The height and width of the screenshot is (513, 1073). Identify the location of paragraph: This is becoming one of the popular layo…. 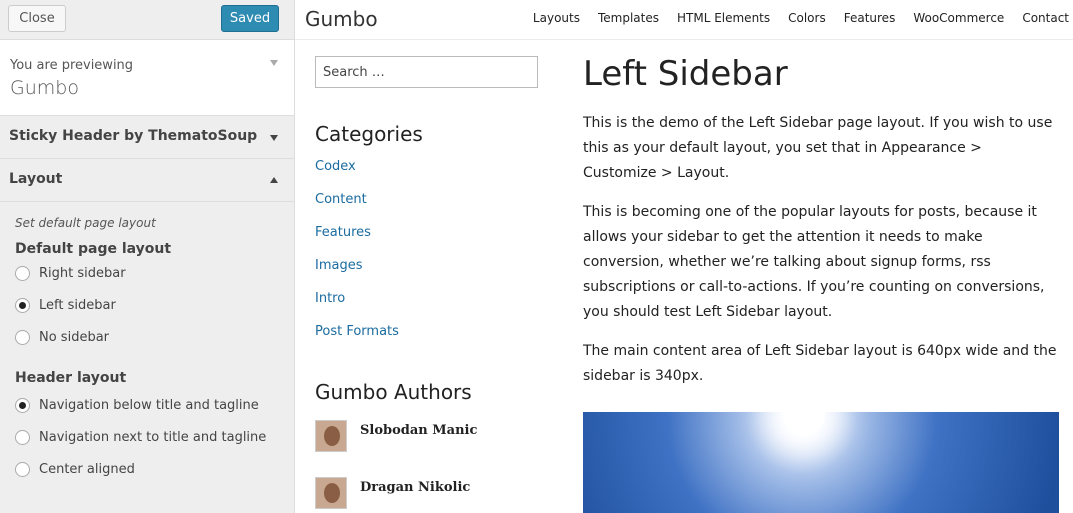
(814, 262).